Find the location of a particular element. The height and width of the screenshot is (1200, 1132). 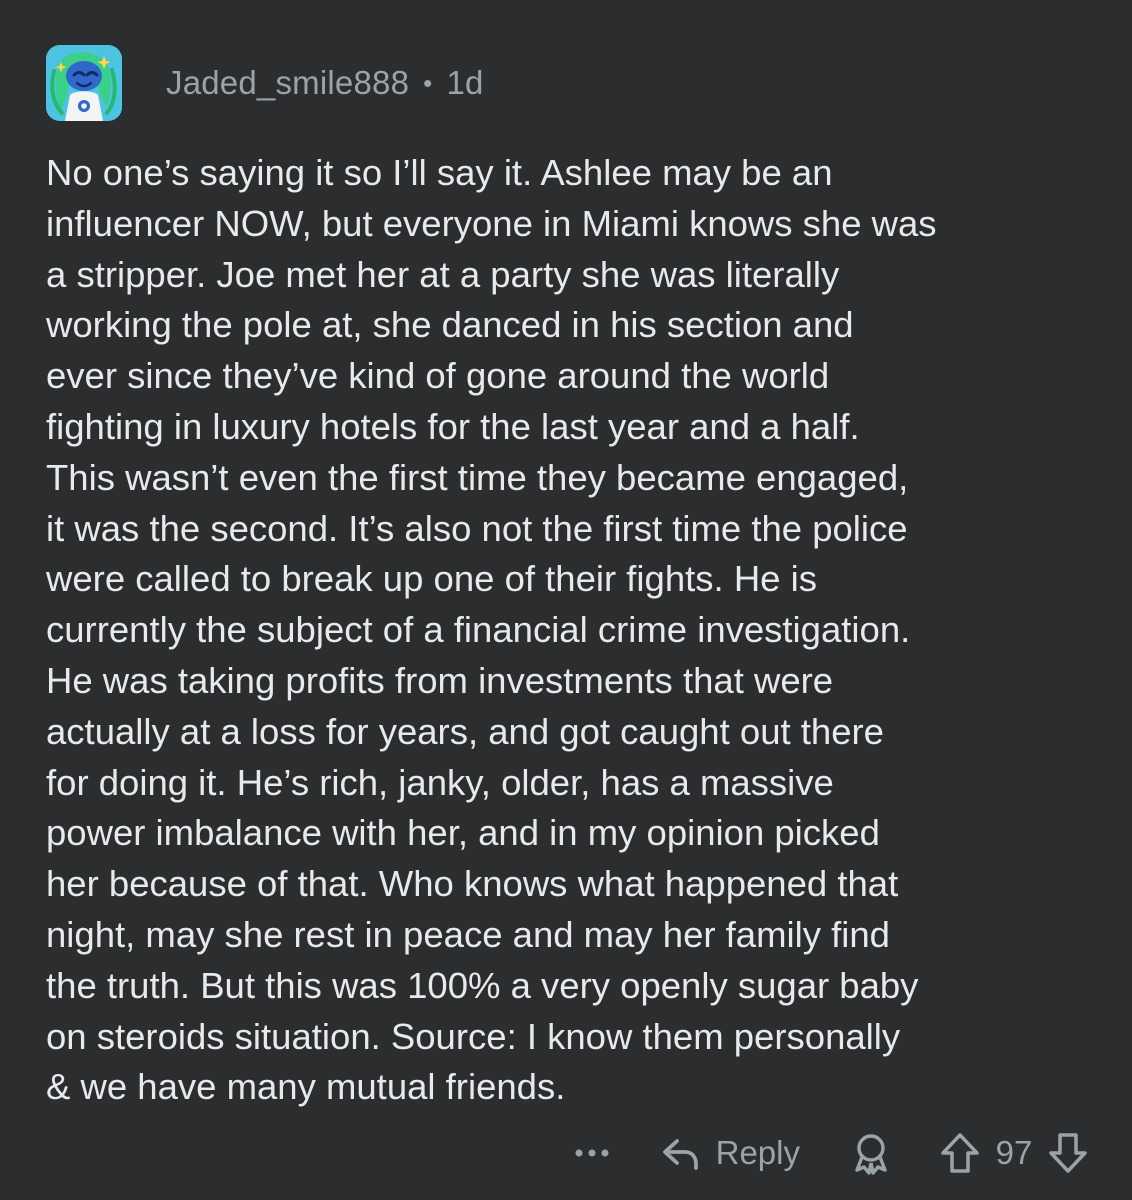

downvote-button is located at coordinates (1068, 1153).